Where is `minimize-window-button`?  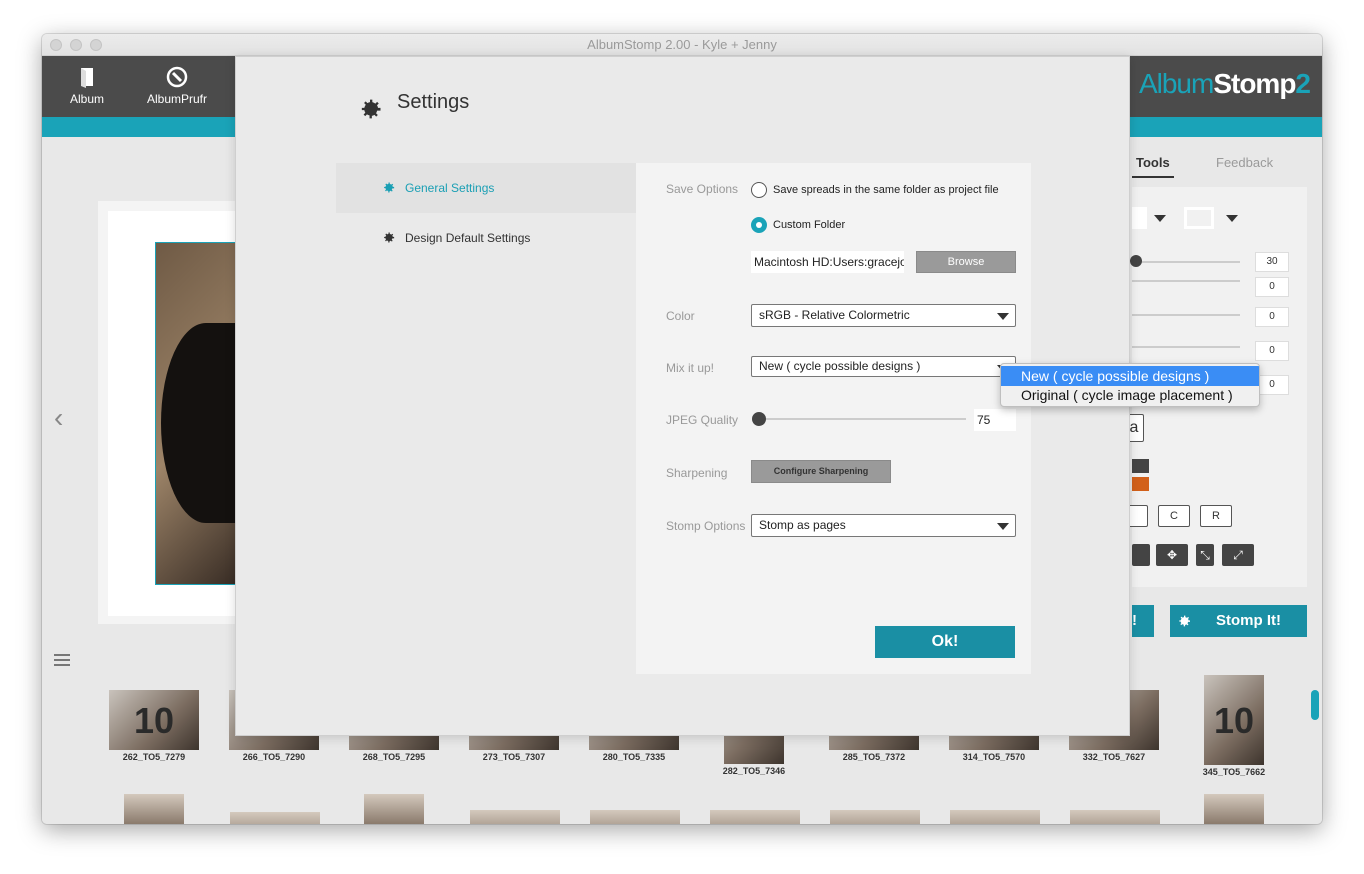
minimize-window-button is located at coordinates (76, 45).